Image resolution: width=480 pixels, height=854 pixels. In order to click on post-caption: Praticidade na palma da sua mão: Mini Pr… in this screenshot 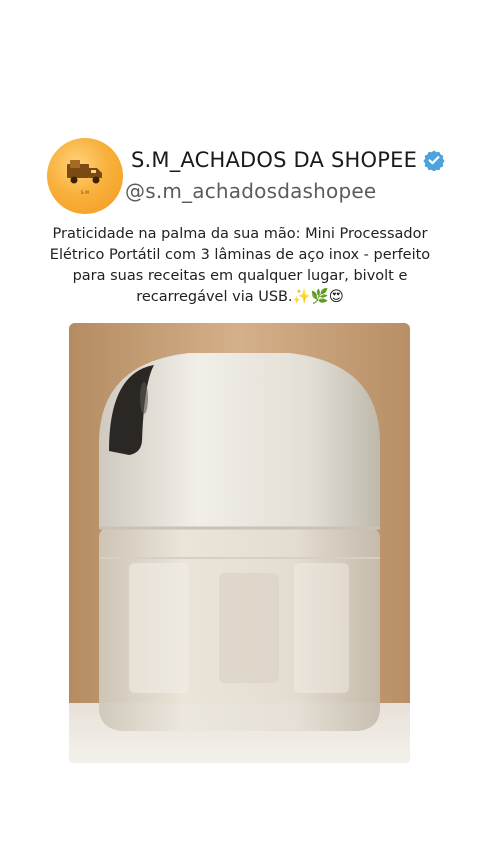, I will do `click(240, 265)`.